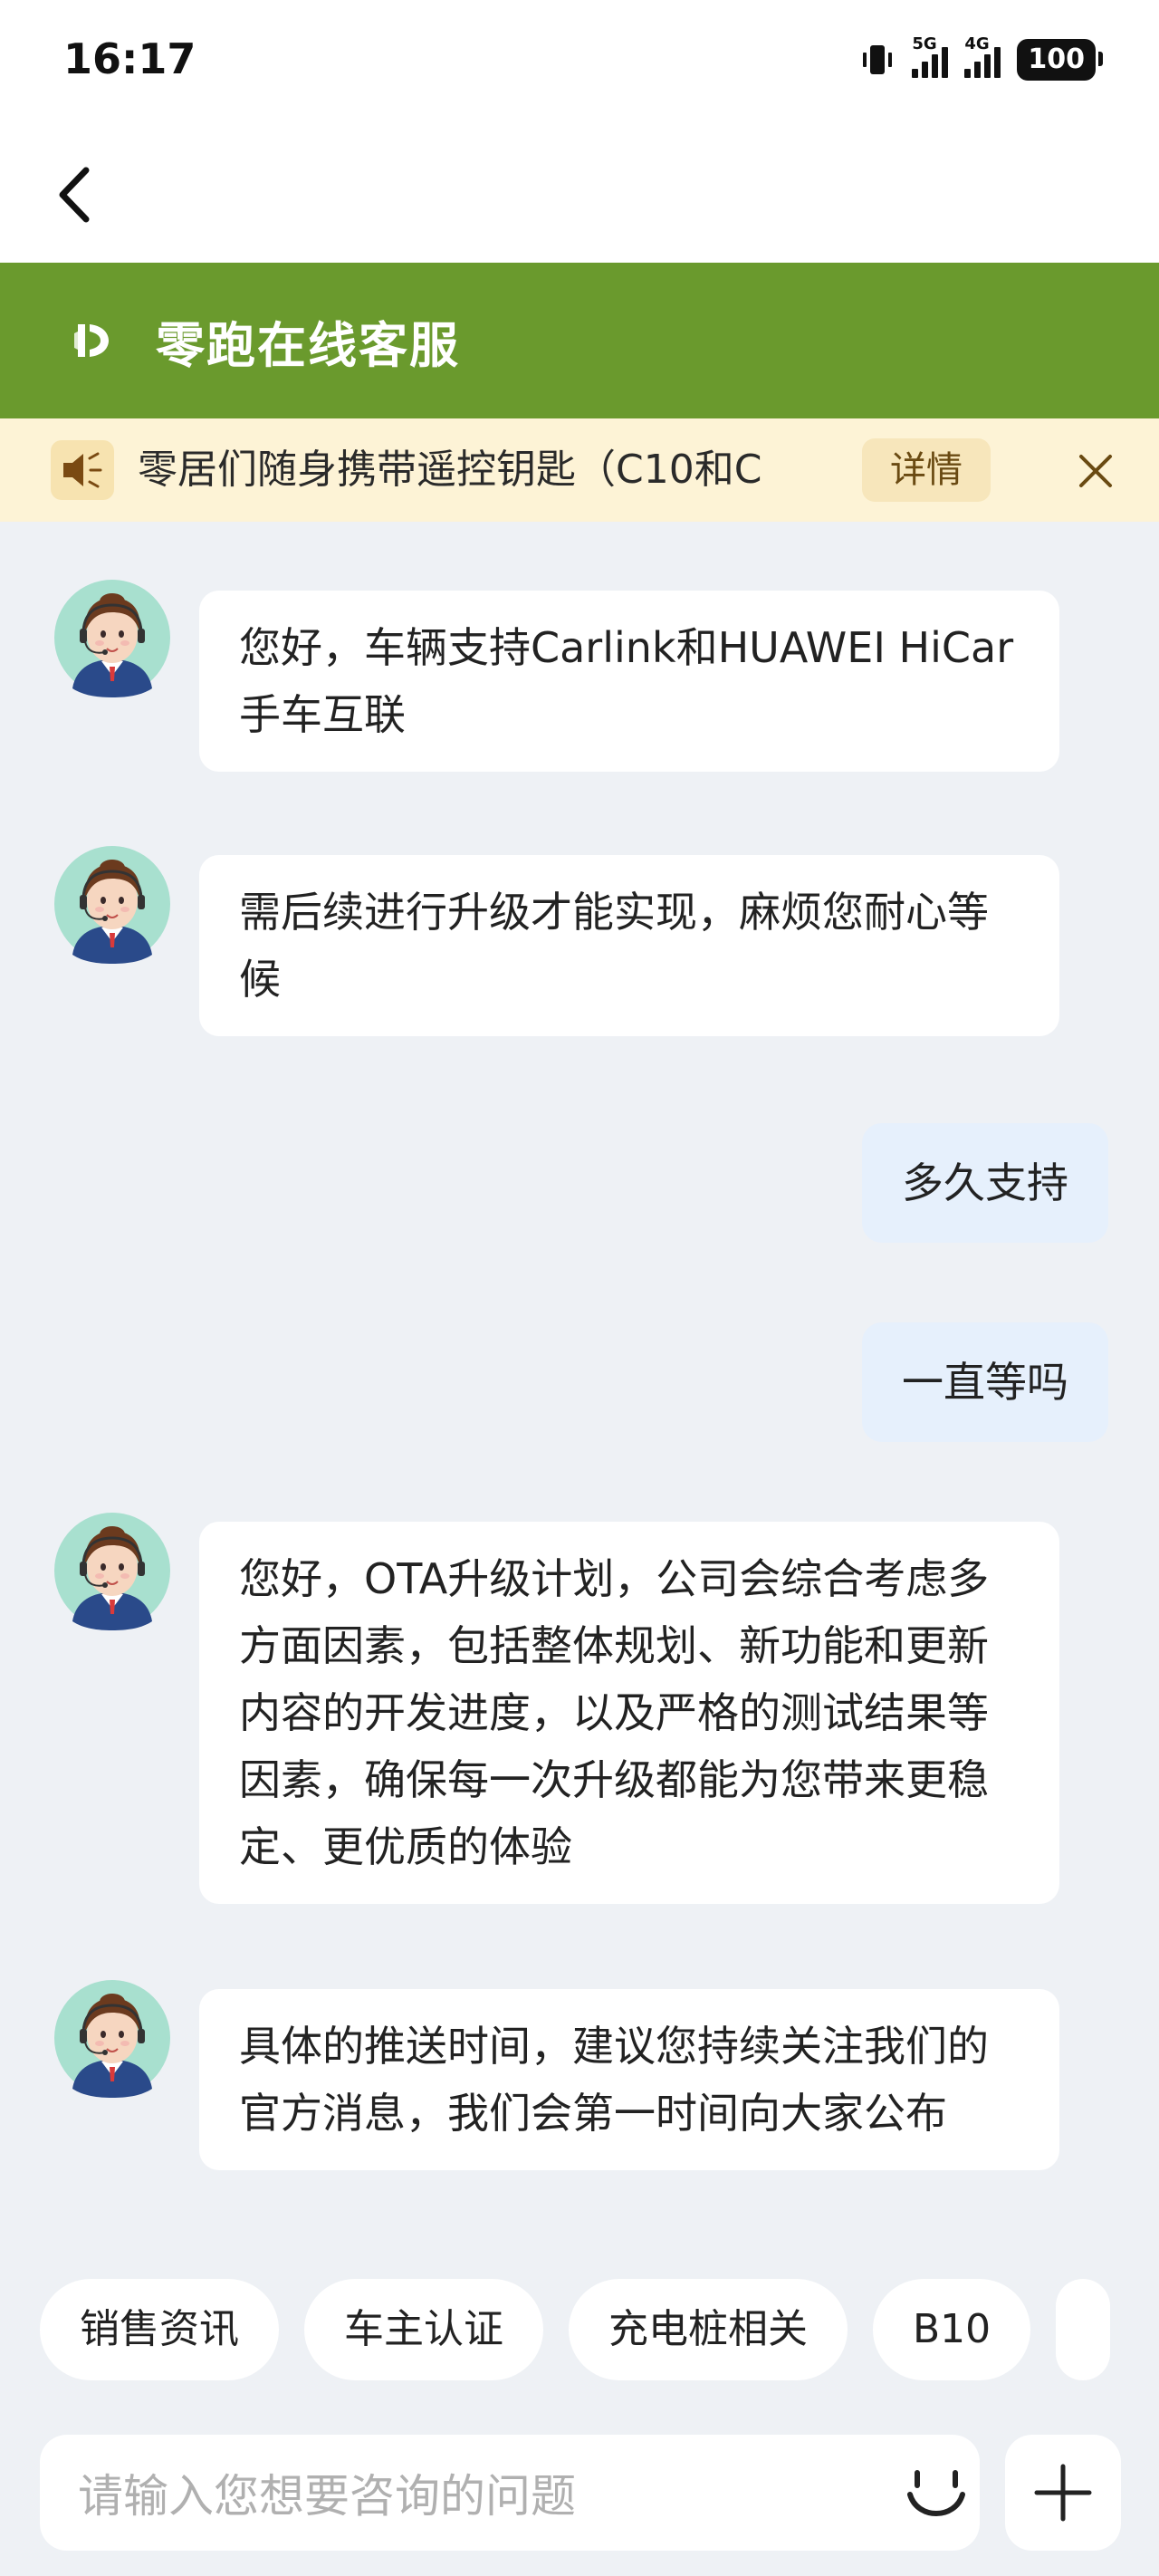  I want to click on vibrate-icon, so click(878, 59).